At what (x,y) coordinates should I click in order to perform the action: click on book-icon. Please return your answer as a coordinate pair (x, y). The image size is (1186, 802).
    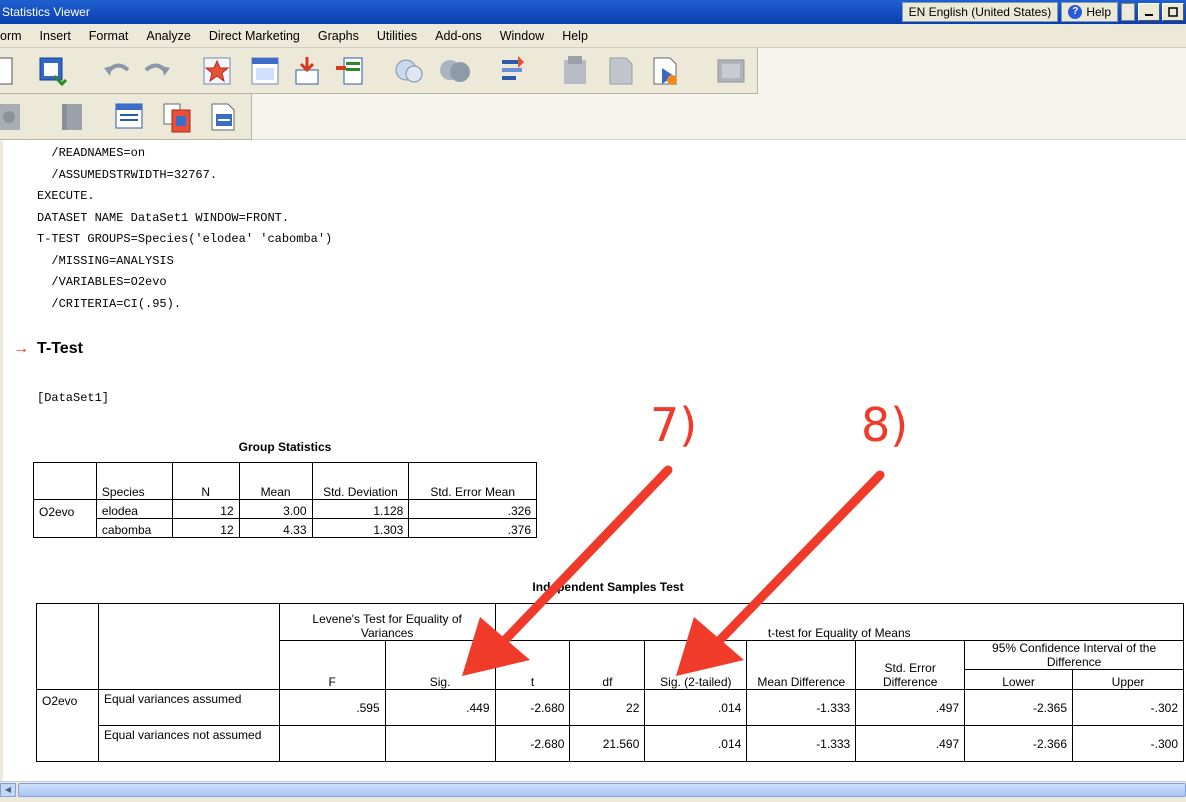
    Looking at the image, I should click on (73, 117).